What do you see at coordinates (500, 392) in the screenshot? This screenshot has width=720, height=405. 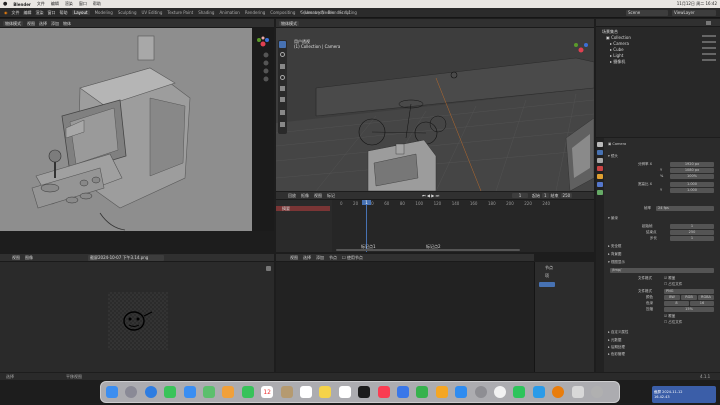 I see `chrome-icon` at bounding box center [500, 392].